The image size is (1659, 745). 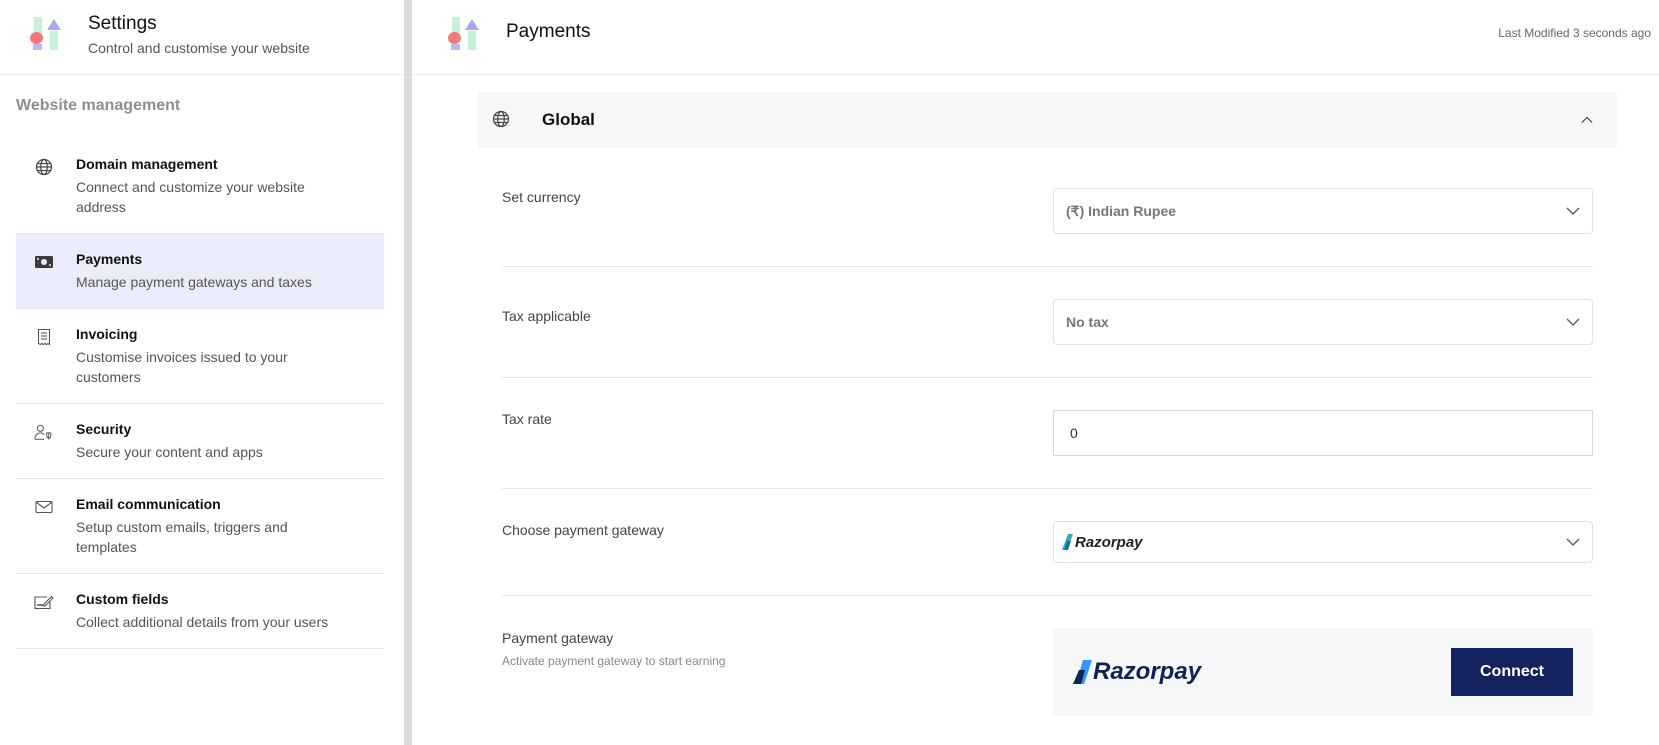 I want to click on panel-divider, so click(x=408, y=372).